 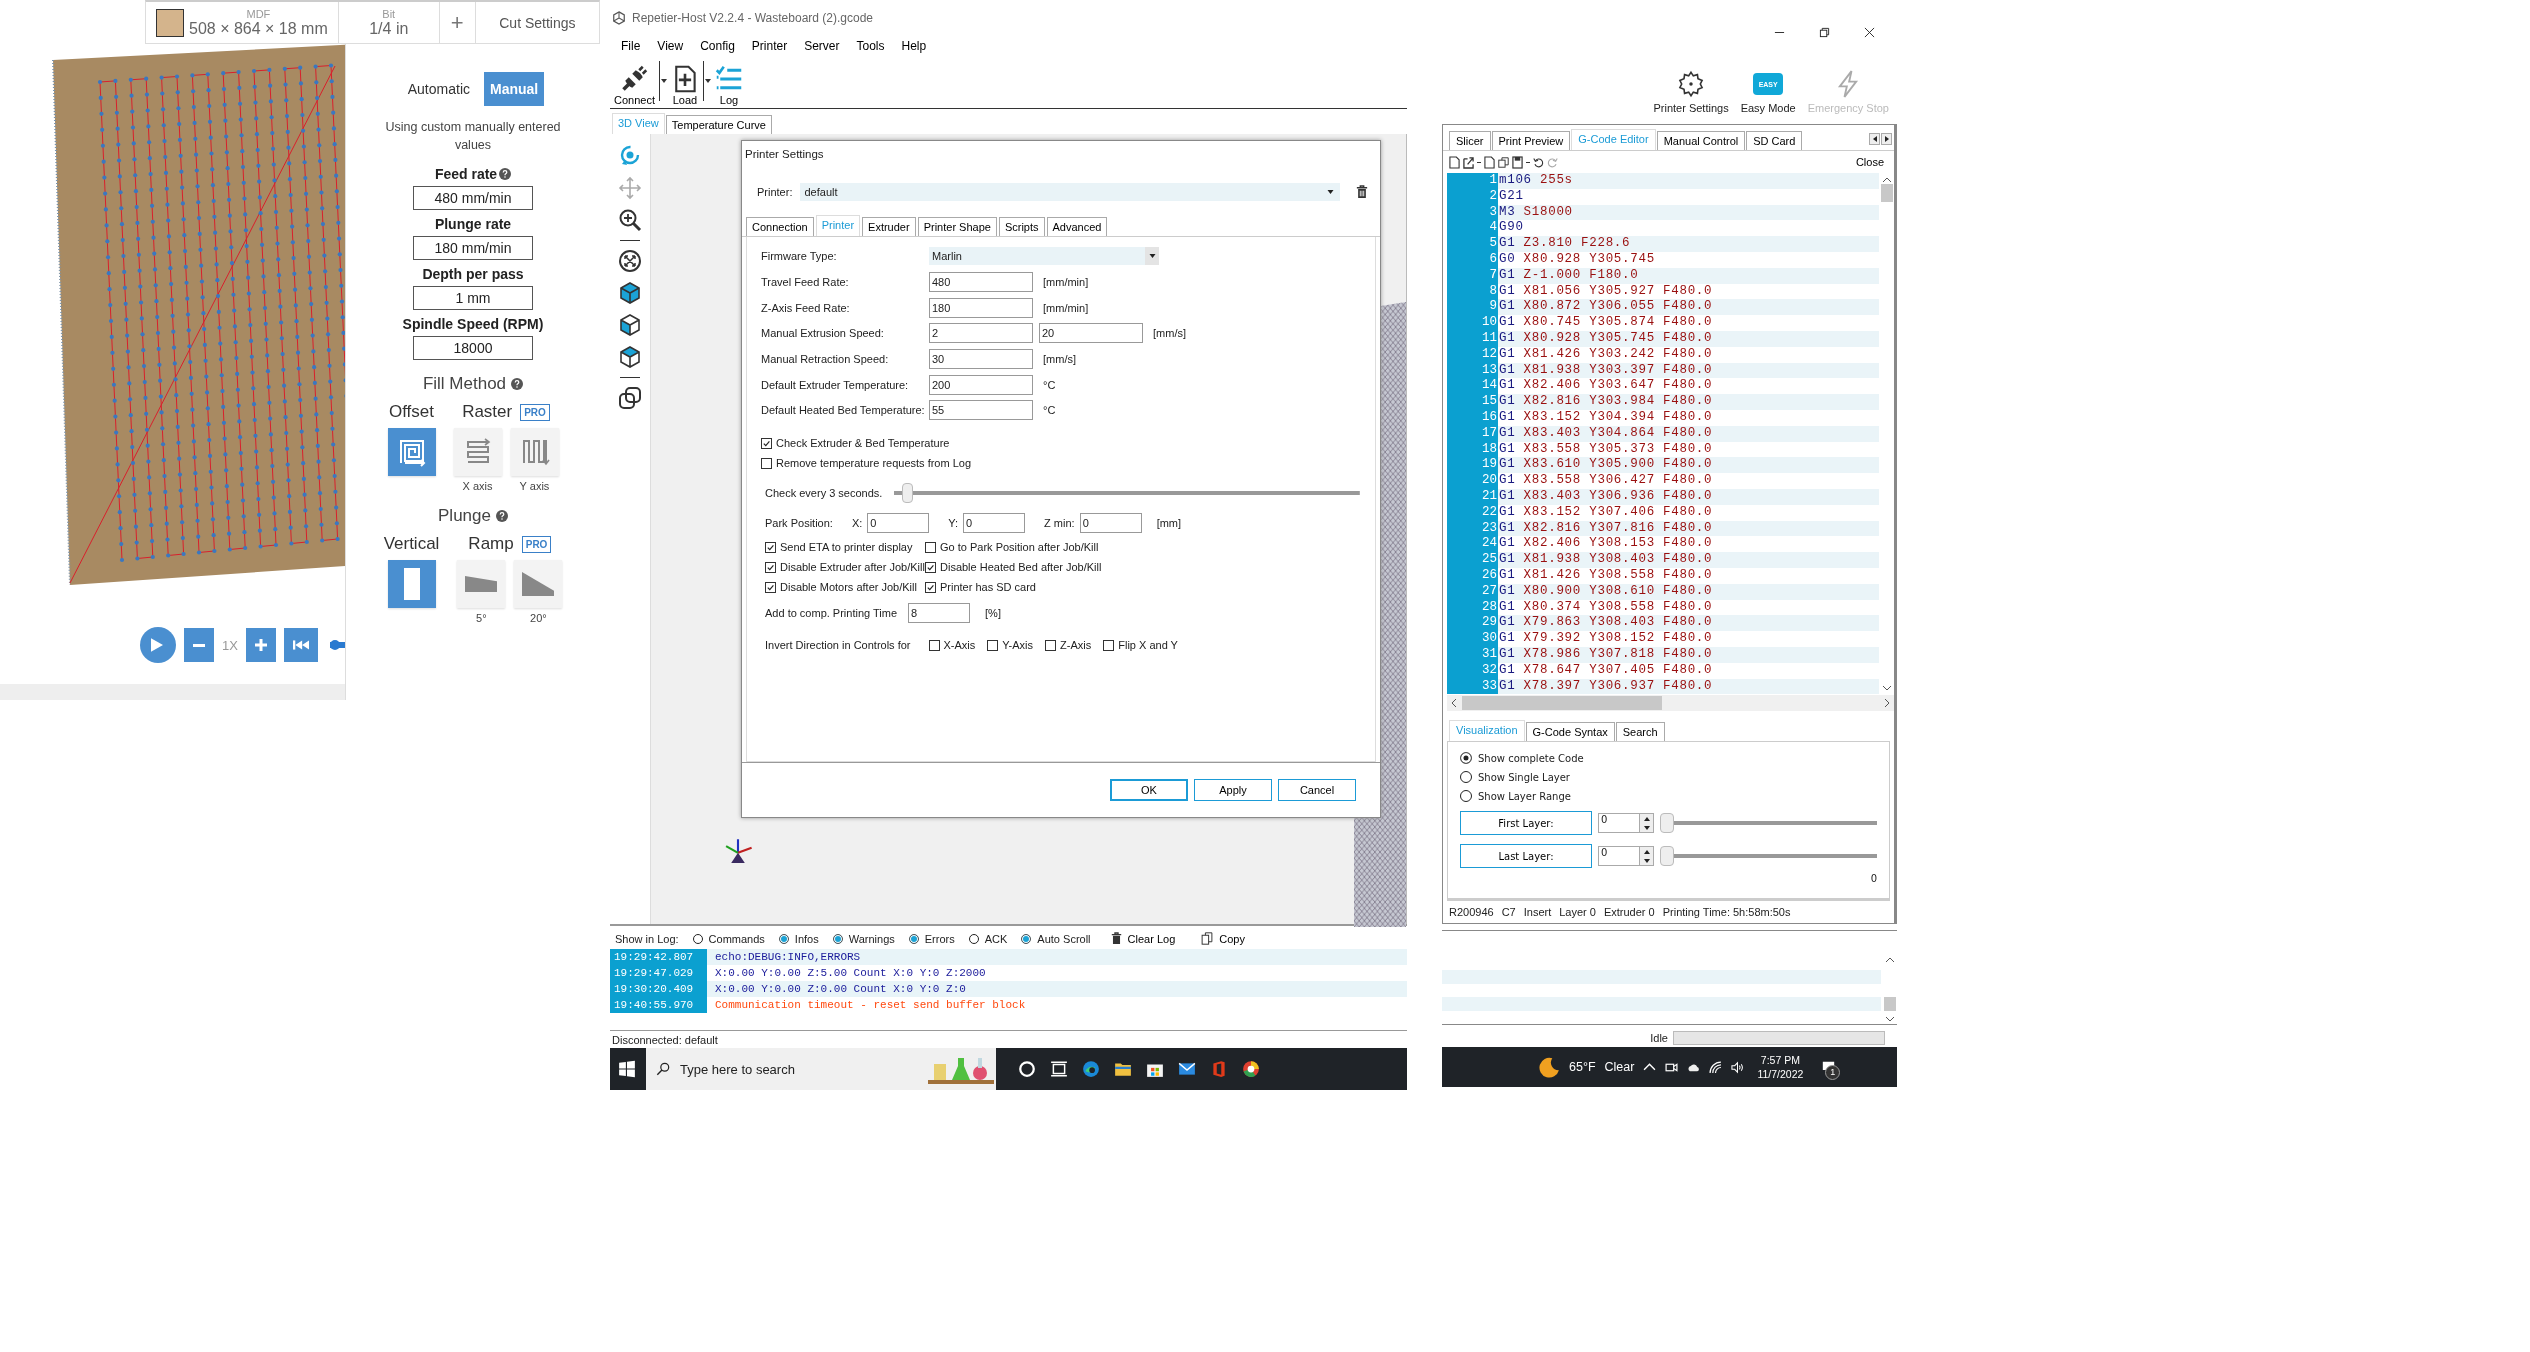 What do you see at coordinates (981, 307) in the screenshot?
I see `input-field: 180` at bounding box center [981, 307].